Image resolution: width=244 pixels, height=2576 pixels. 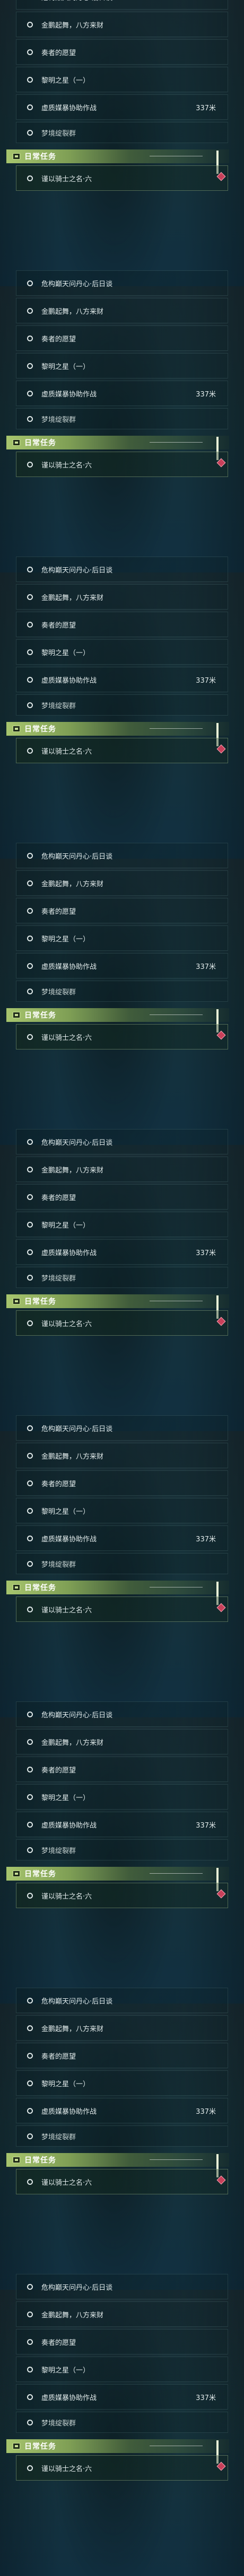 What do you see at coordinates (59, 133) in the screenshot?
I see `quest-title: 梦境绽裂群` at bounding box center [59, 133].